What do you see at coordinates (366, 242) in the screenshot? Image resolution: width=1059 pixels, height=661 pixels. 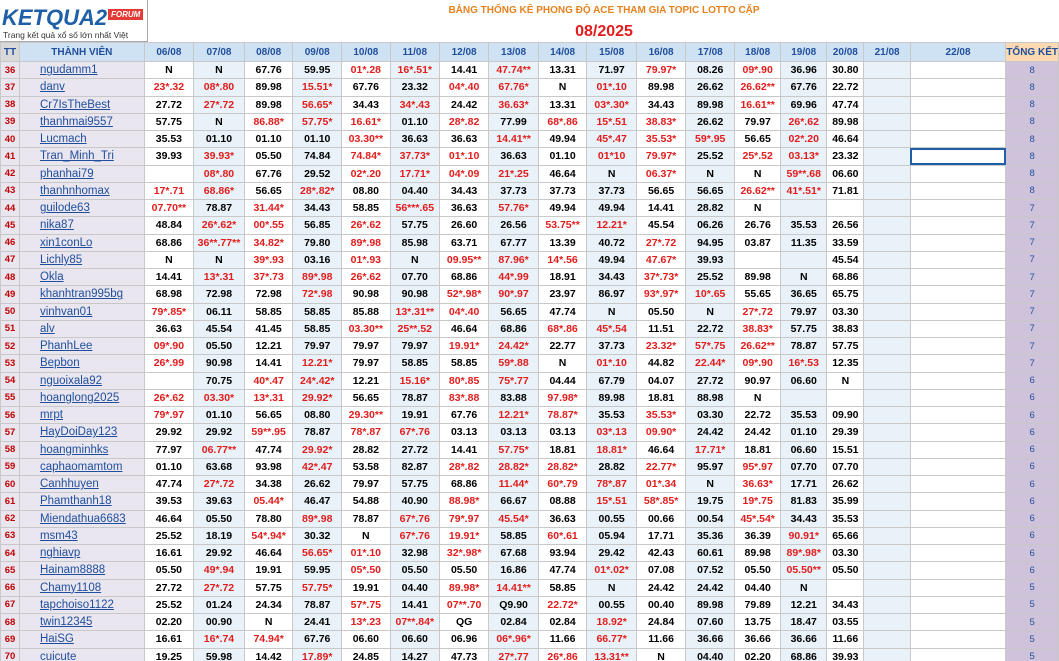 I see `score-cell: 89*.98` at bounding box center [366, 242].